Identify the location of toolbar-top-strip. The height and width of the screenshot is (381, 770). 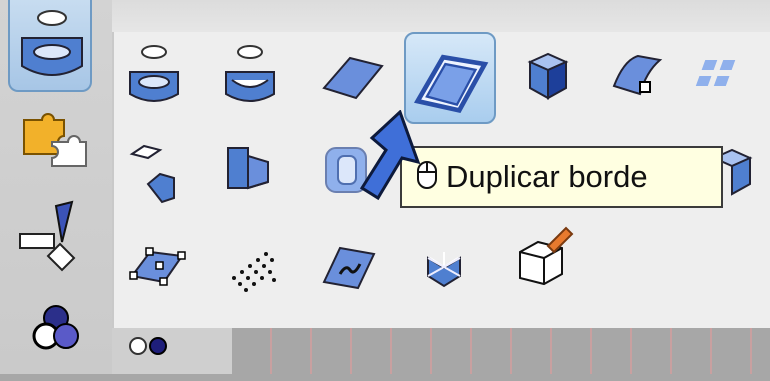
(441, 16).